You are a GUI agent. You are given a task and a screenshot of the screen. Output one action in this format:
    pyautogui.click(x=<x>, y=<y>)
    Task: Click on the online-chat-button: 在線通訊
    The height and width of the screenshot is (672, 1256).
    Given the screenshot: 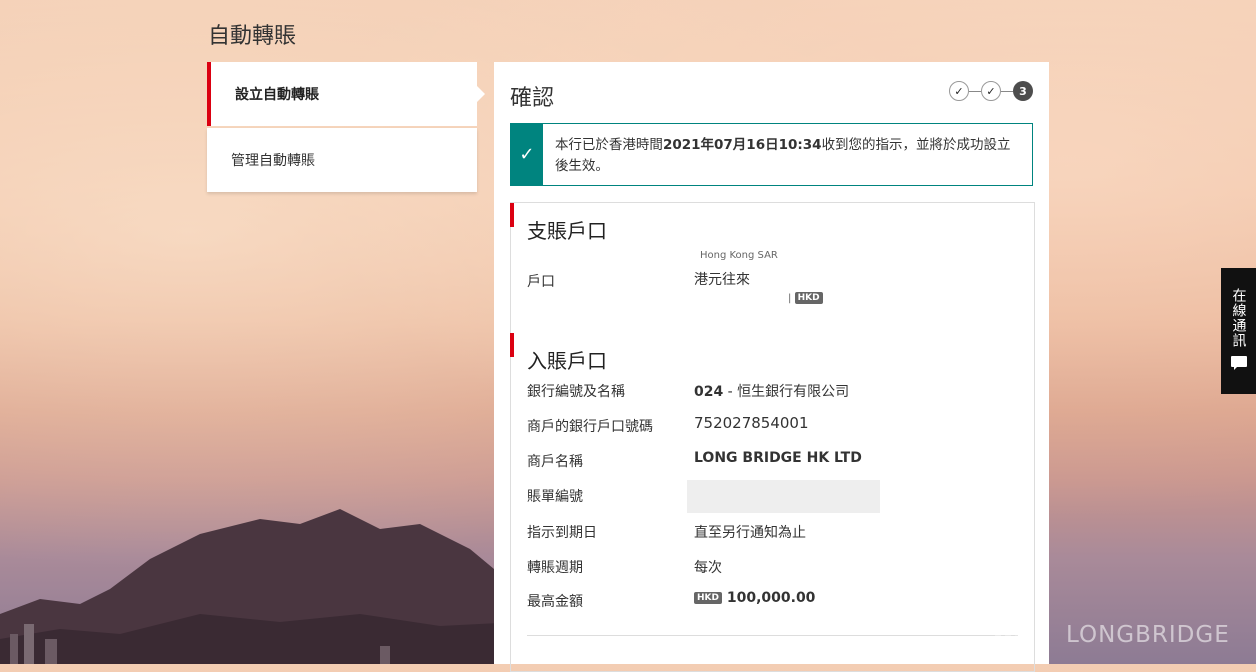 What is the action you would take?
    pyautogui.click(x=1238, y=331)
    